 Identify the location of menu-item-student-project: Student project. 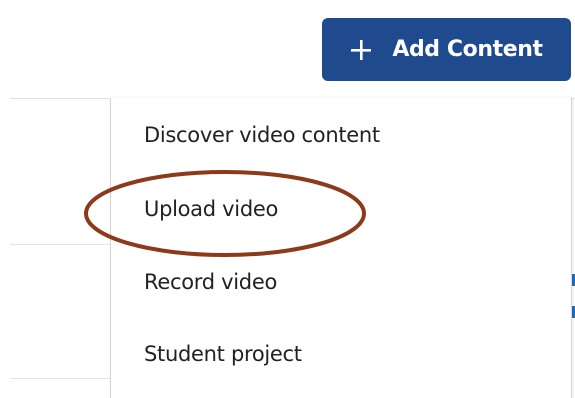
(223, 354).